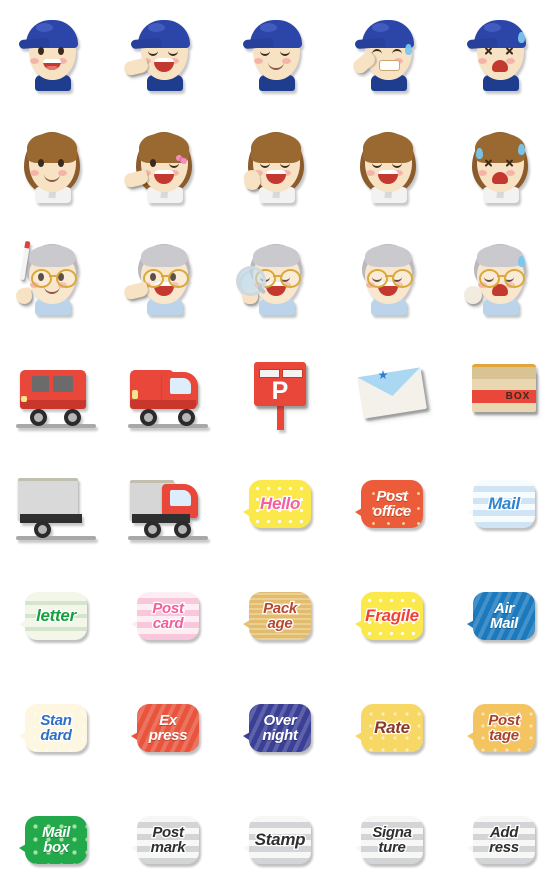 The height and width of the screenshot is (896, 560). I want to click on sticker-cell-postman-smile, so click(56, 56).